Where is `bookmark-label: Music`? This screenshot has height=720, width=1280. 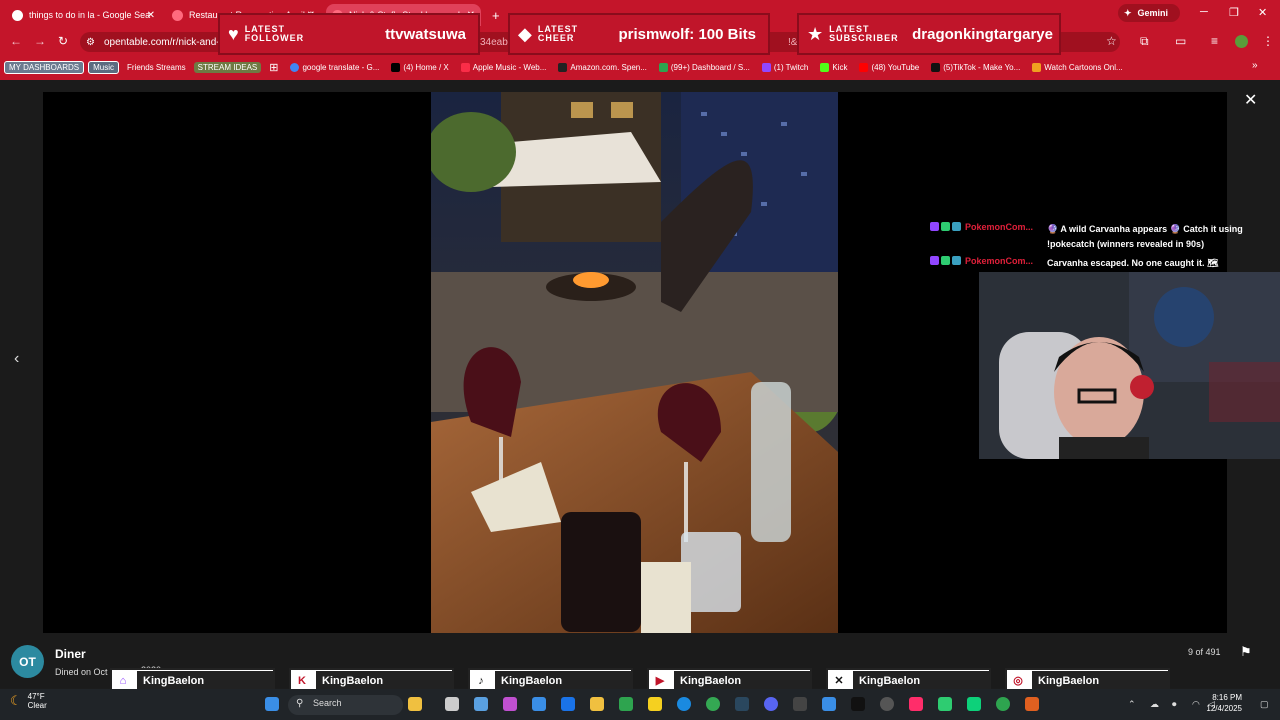 bookmark-label: Music is located at coordinates (103, 67).